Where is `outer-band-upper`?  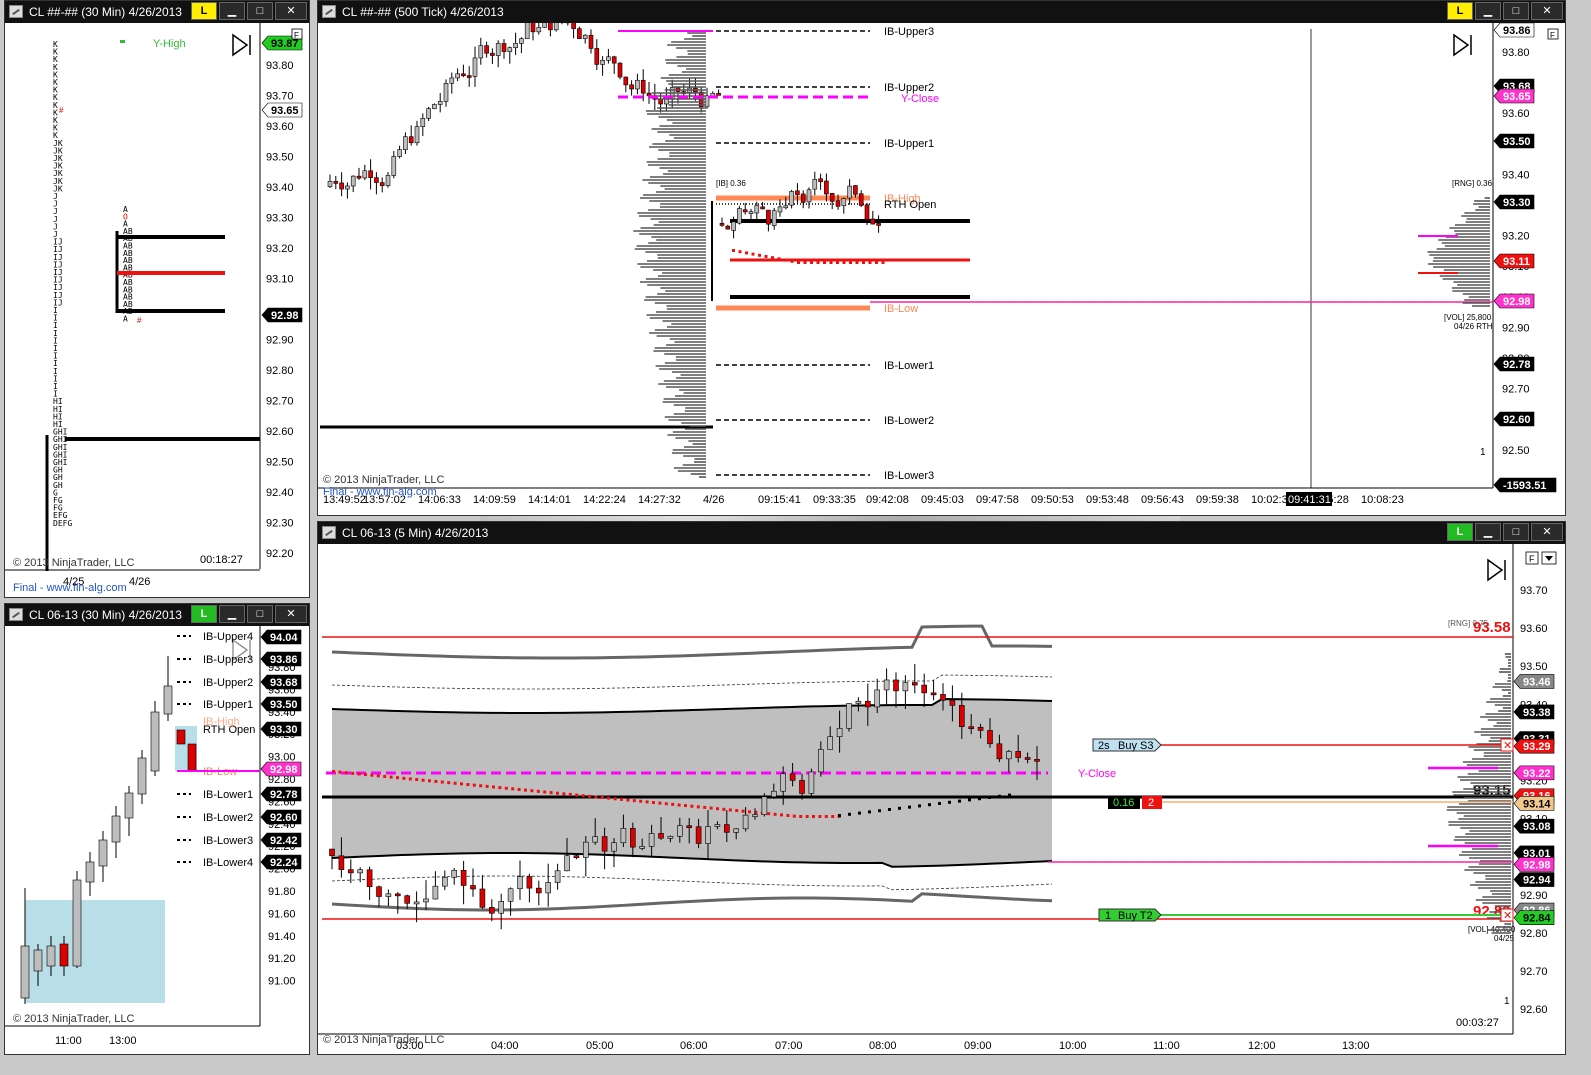
outer-band-upper is located at coordinates (692, 642).